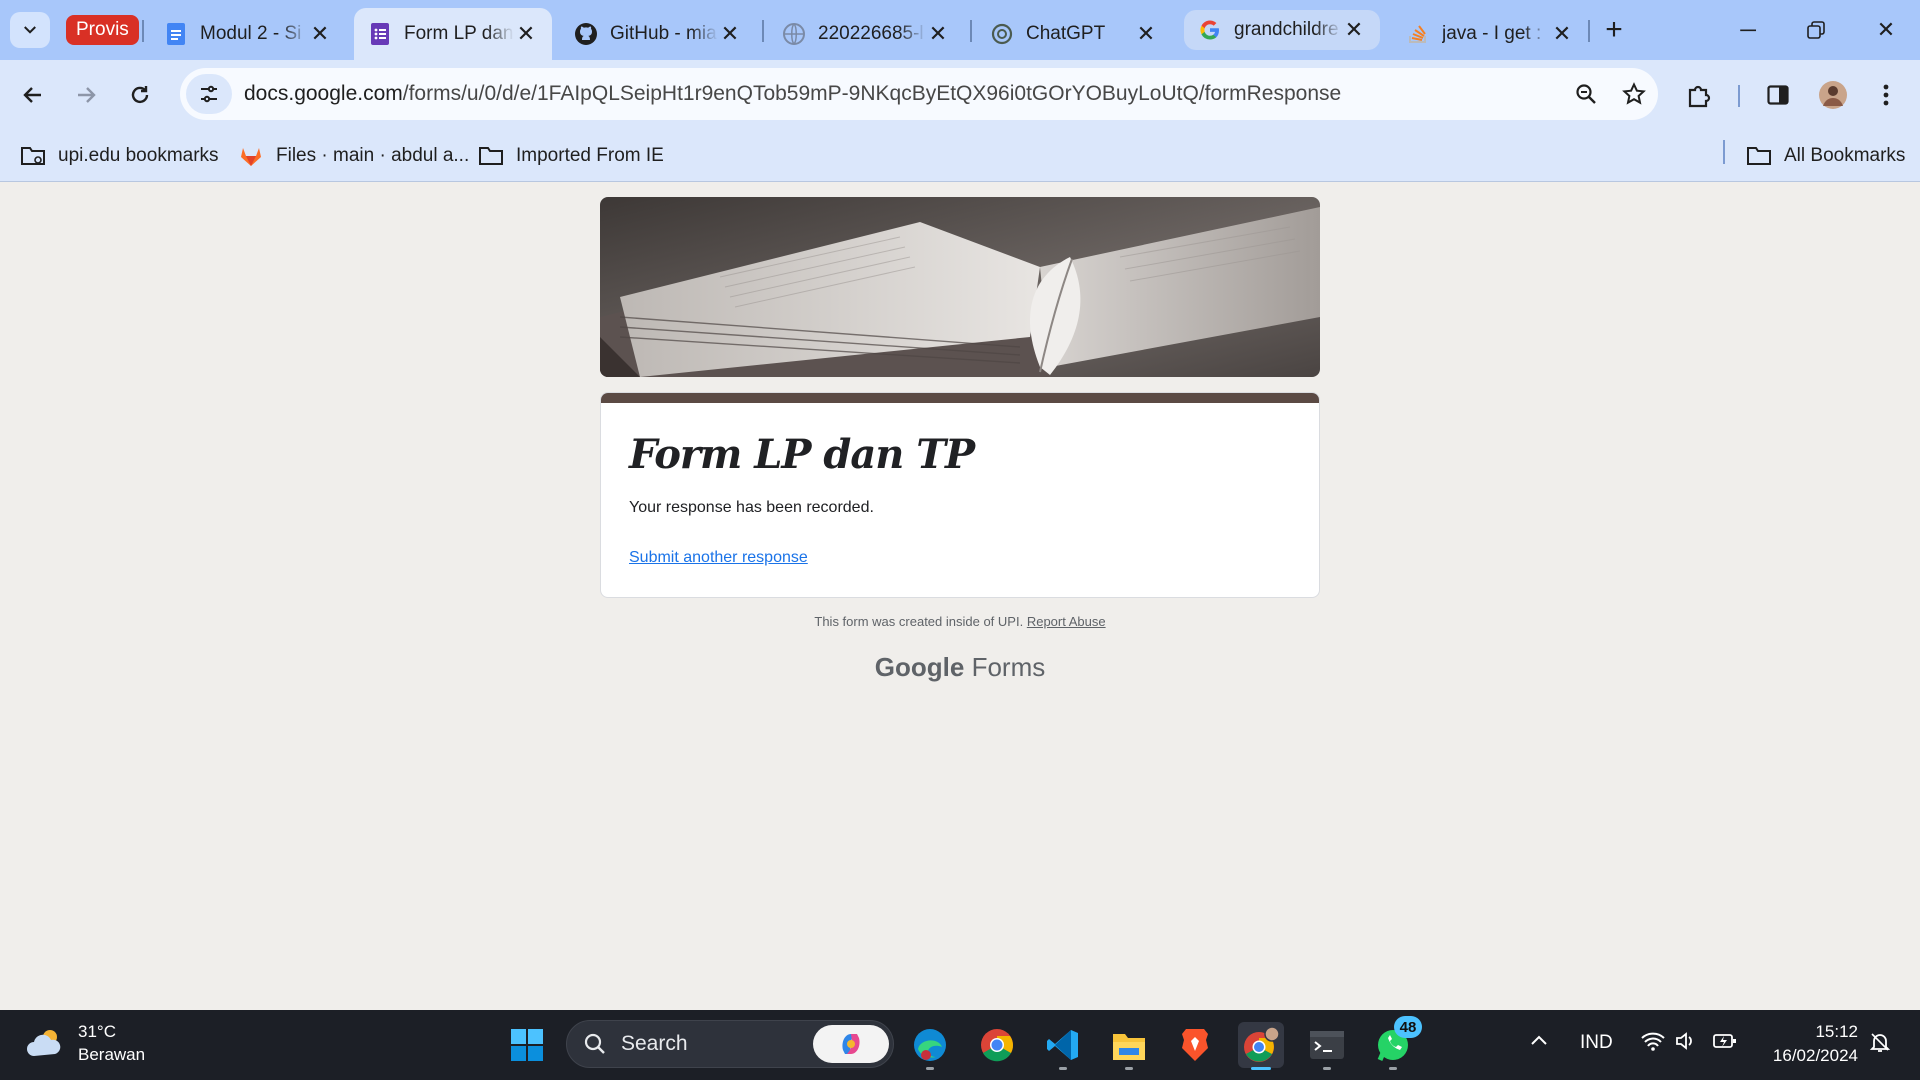 Image resolution: width=1920 pixels, height=1080 pixels. What do you see at coordinates (997, 1045) in the screenshot?
I see `taskbar-chrome` at bounding box center [997, 1045].